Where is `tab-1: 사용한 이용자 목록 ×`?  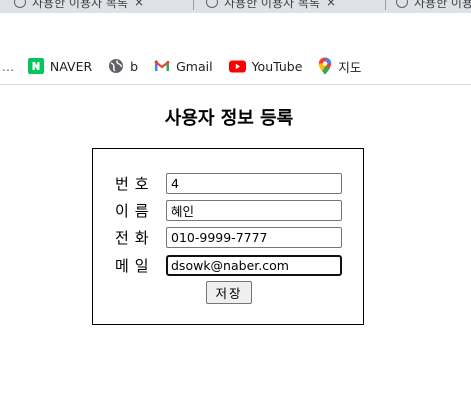 tab-1: 사용한 이용자 목록 × is located at coordinates (79, 6).